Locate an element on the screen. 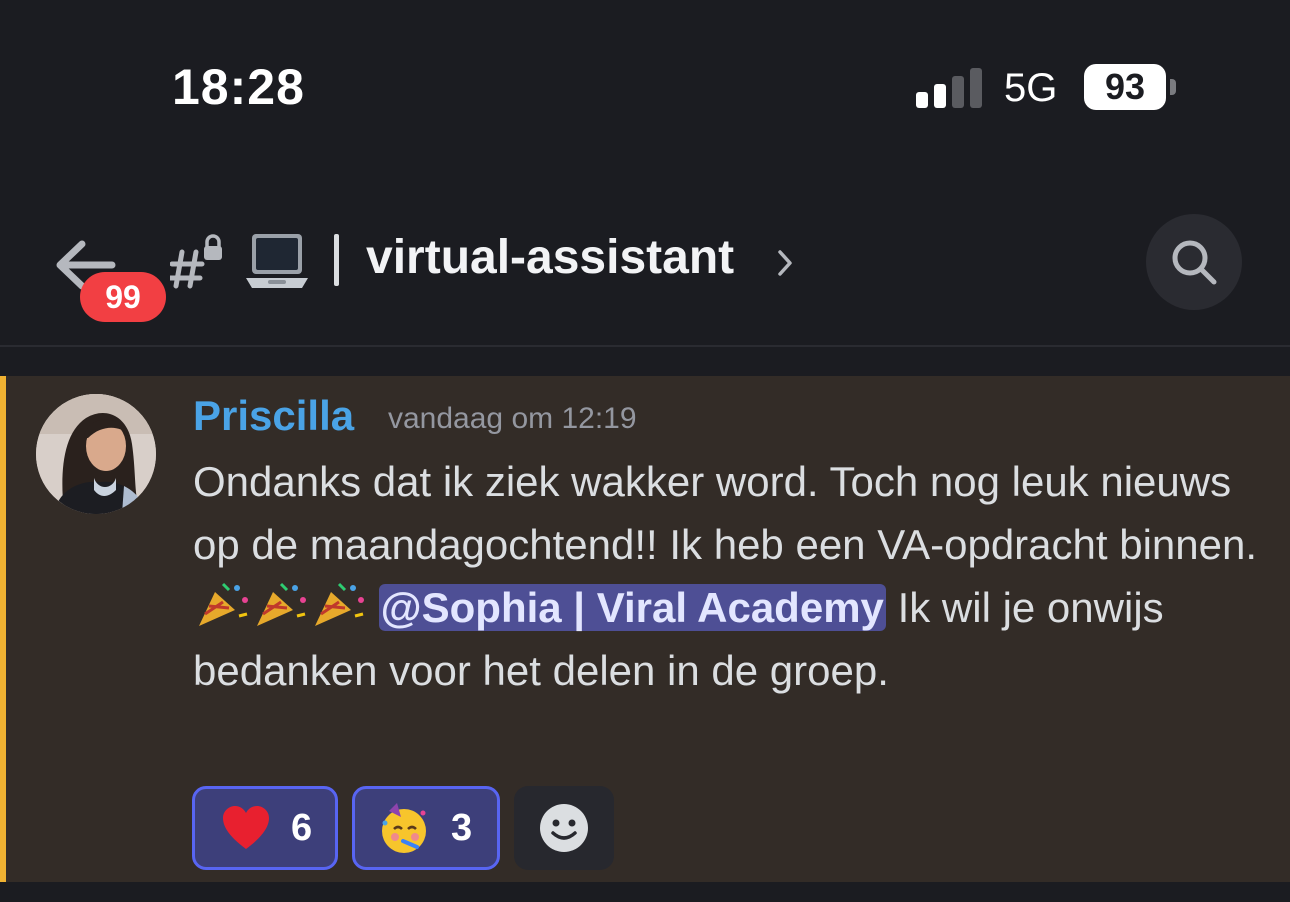 Image resolution: width=1290 pixels, height=902 pixels. avatar-image is located at coordinates (96, 454).